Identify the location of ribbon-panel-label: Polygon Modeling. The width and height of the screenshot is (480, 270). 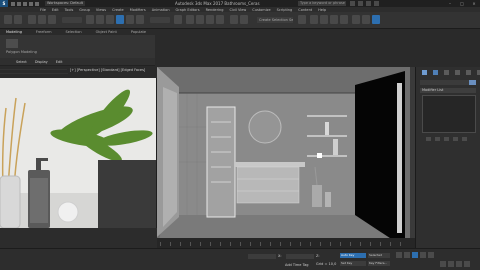
(21, 52).